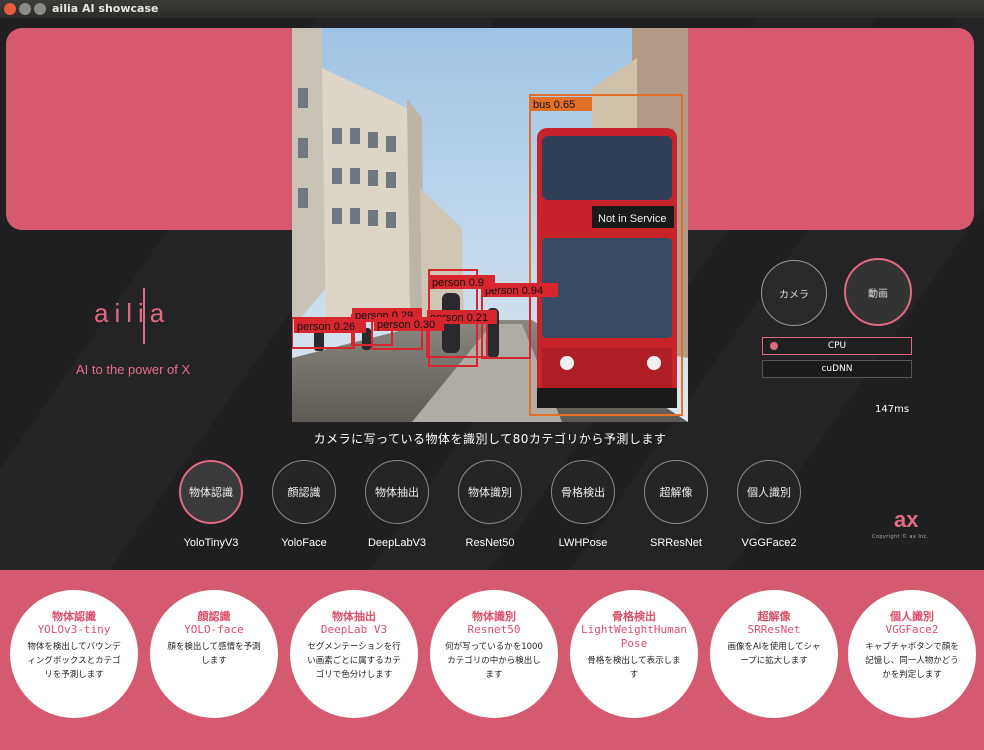 Image resolution: width=984 pixels, height=750 pixels. What do you see at coordinates (583, 543) in the screenshot?
I see `mode-model-label: LWHPose` at bounding box center [583, 543].